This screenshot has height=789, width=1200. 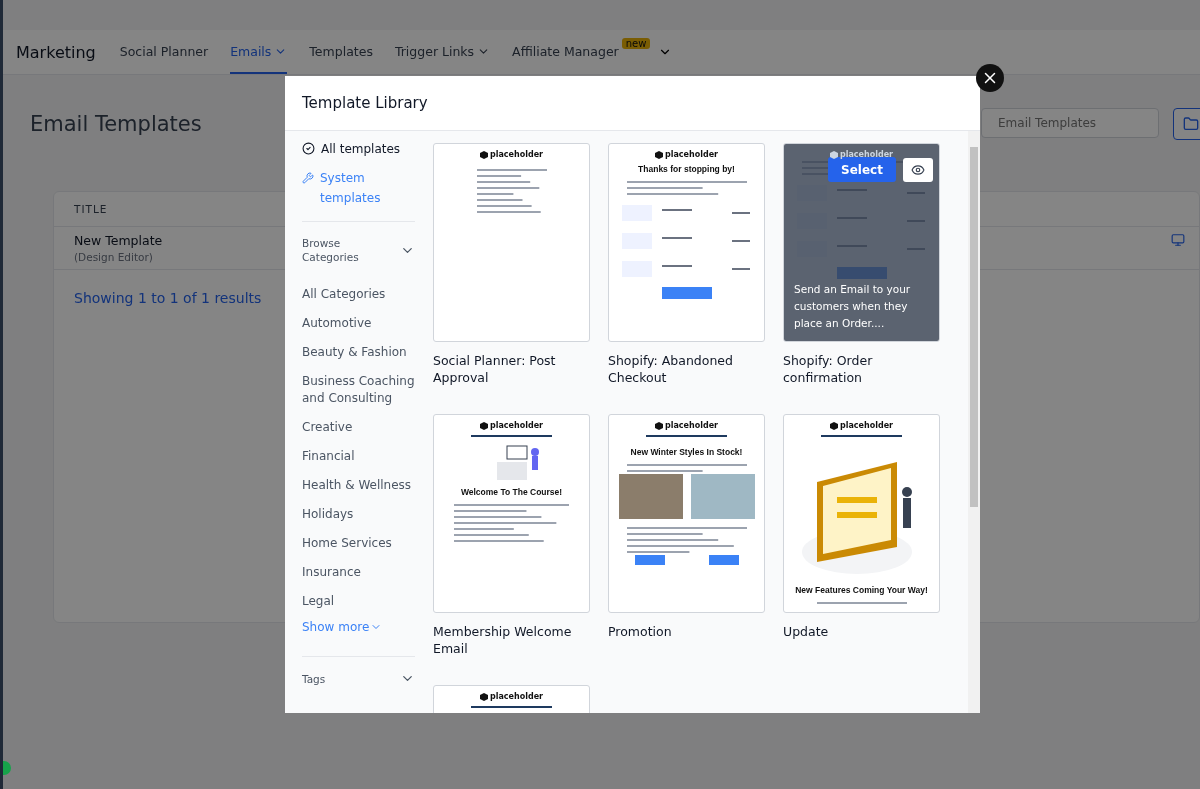 I want to click on scrollbar, so click(x=974, y=422).